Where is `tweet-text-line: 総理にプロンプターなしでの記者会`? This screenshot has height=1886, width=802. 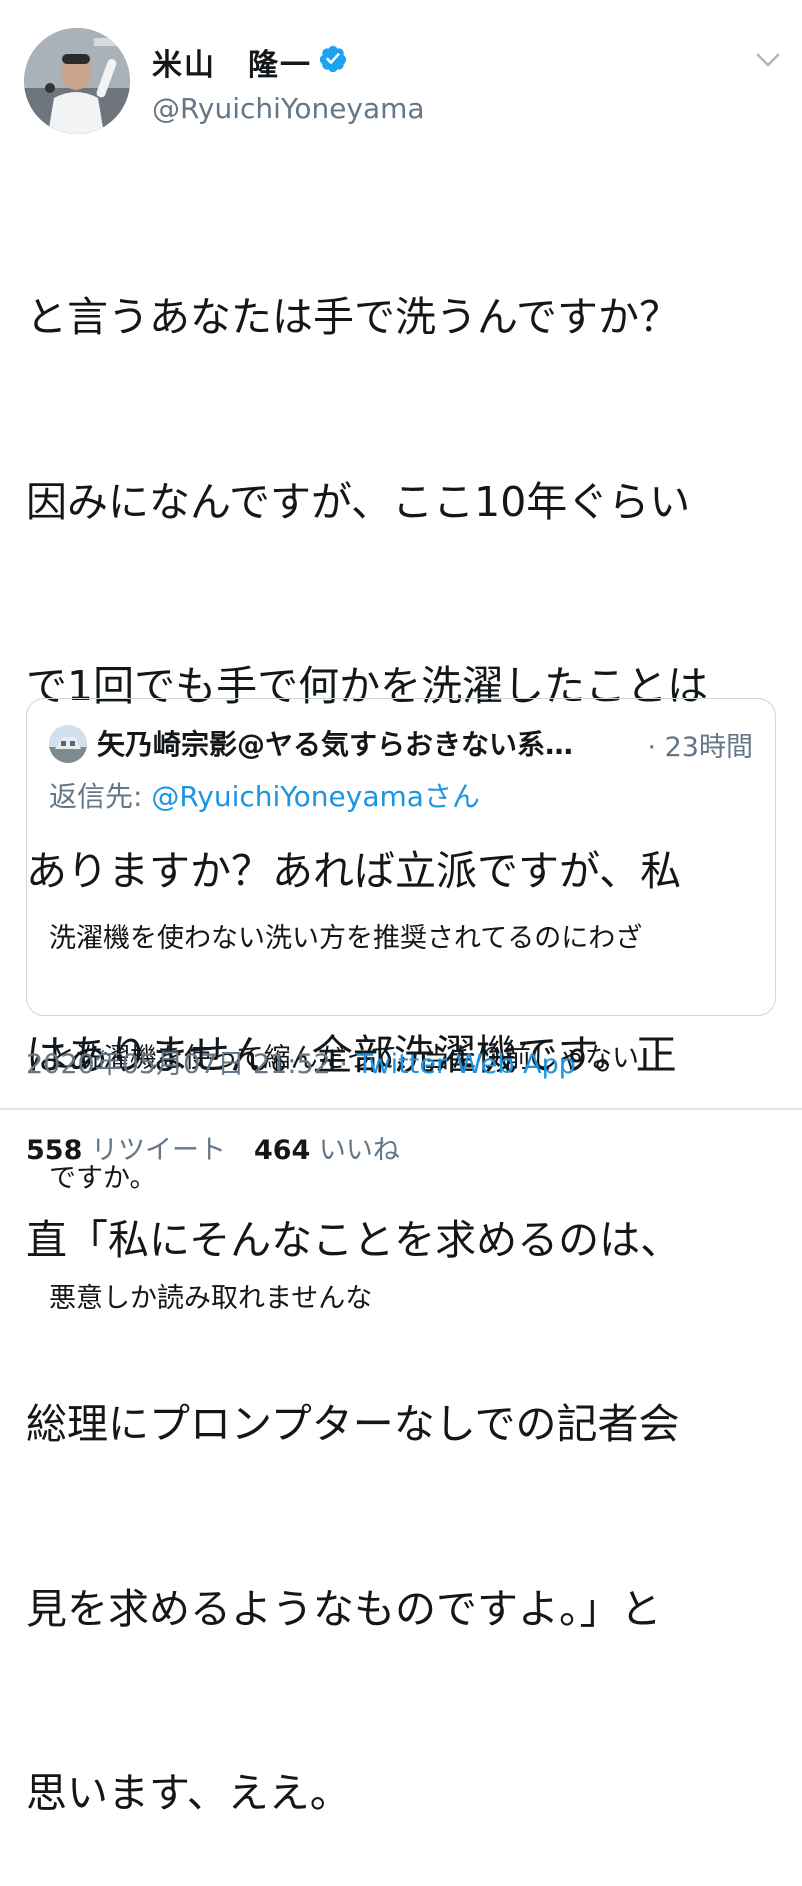
tweet-text-line: 総理にプロンプターなしでの記者会 is located at coordinates (353, 1424).